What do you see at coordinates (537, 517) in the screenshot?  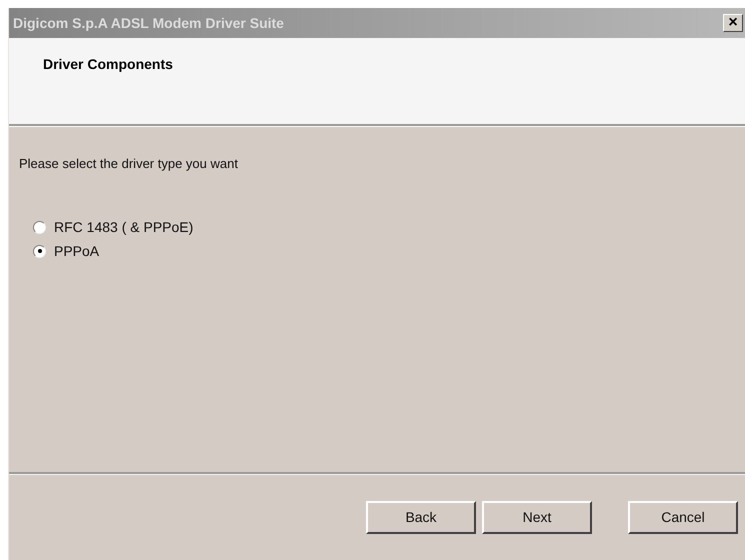 I see `dialog-button: Next` at bounding box center [537, 517].